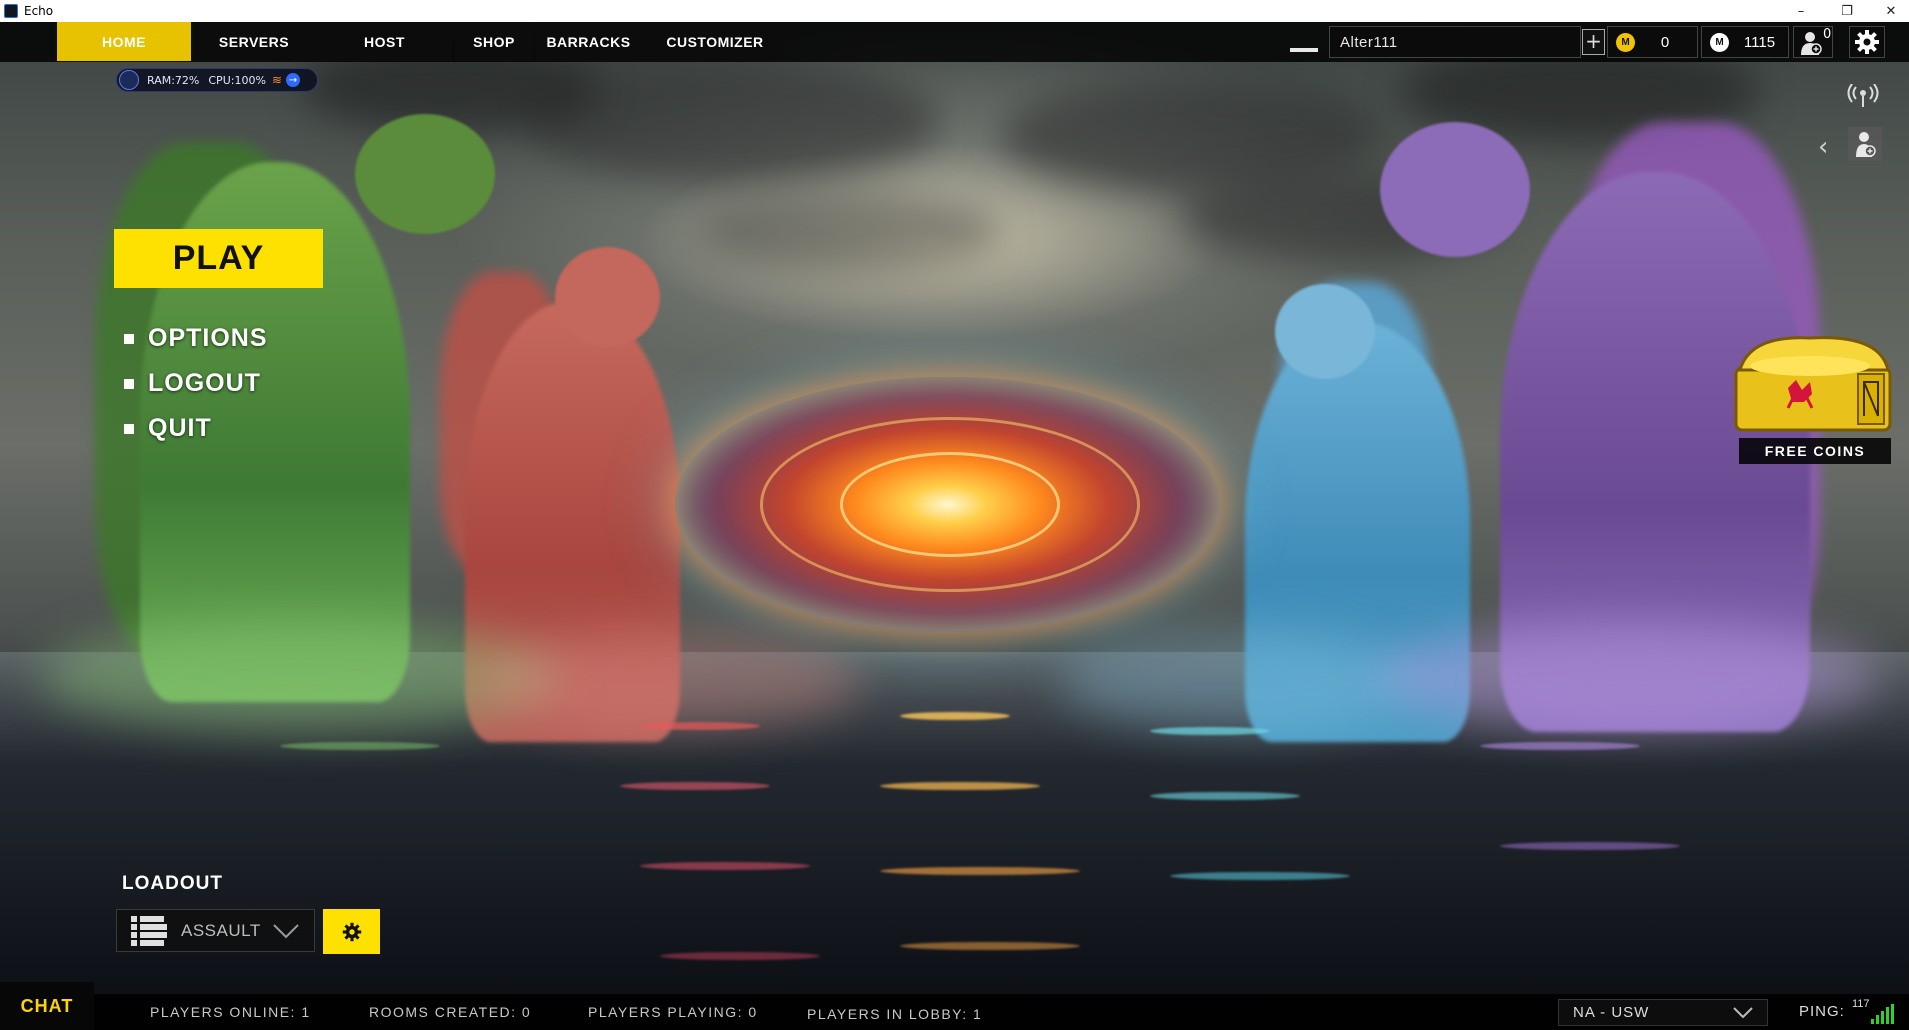 This screenshot has width=1909, height=1030. What do you see at coordinates (1611, 1012) in the screenshot?
I see `region-value: NA - USW` at bounding box center [1611, 1012].